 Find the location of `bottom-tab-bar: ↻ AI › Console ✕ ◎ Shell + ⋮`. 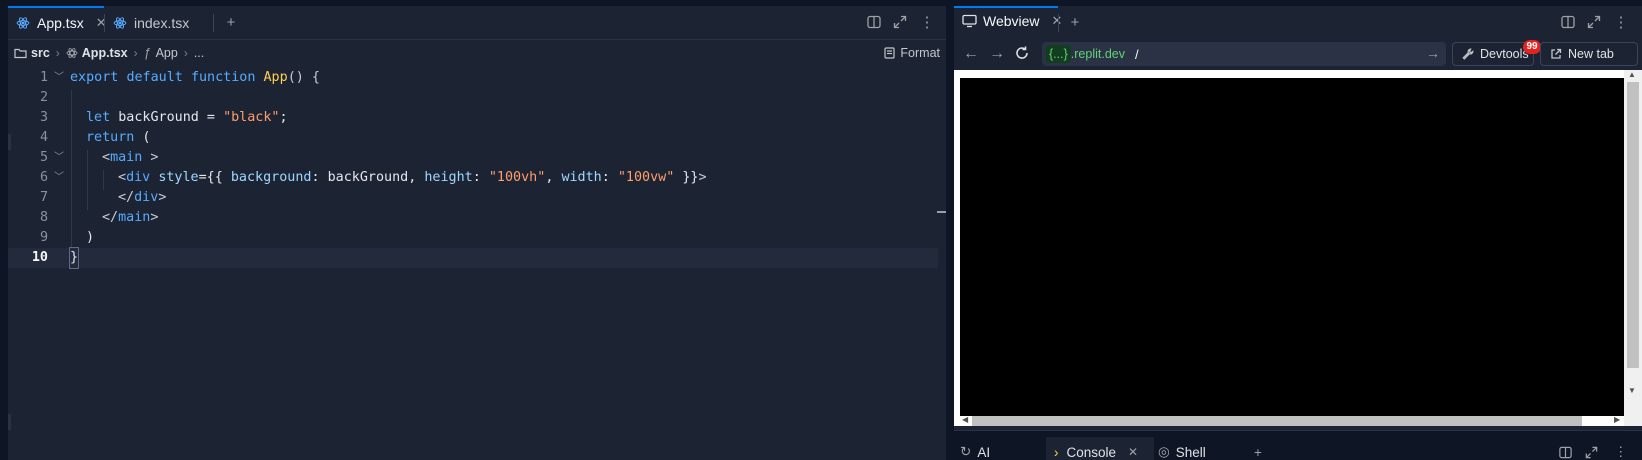

bottom-tab-bar: ↻ AI › Console ✕ ◎ Shell + ⋮ is located at coordinates (1298, 445).